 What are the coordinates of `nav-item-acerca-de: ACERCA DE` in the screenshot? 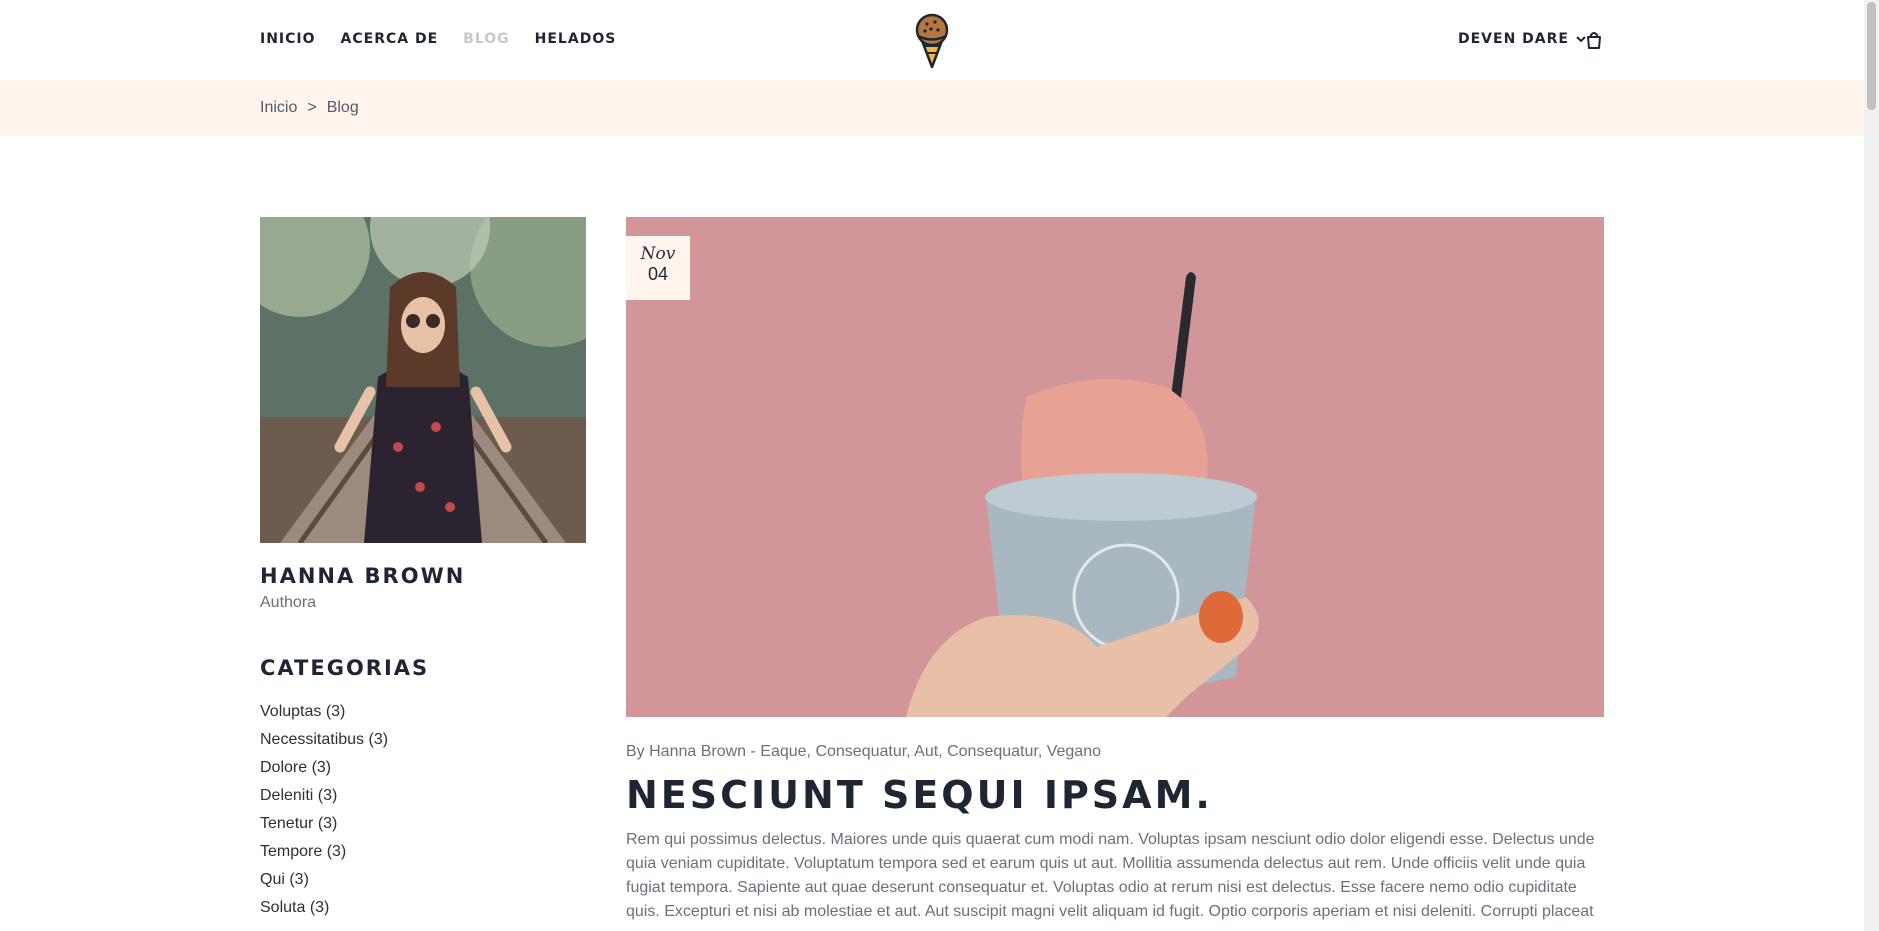 It's located at (390, 39).